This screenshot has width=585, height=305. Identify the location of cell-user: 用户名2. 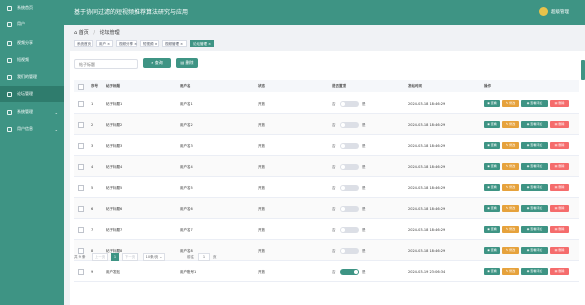
(186, 125).